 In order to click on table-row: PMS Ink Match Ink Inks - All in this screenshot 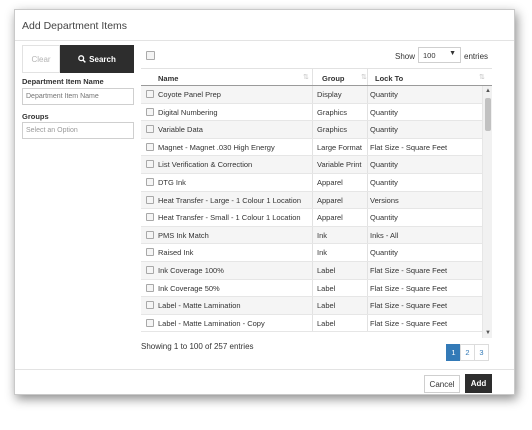, I will do `click(311, 235)`.